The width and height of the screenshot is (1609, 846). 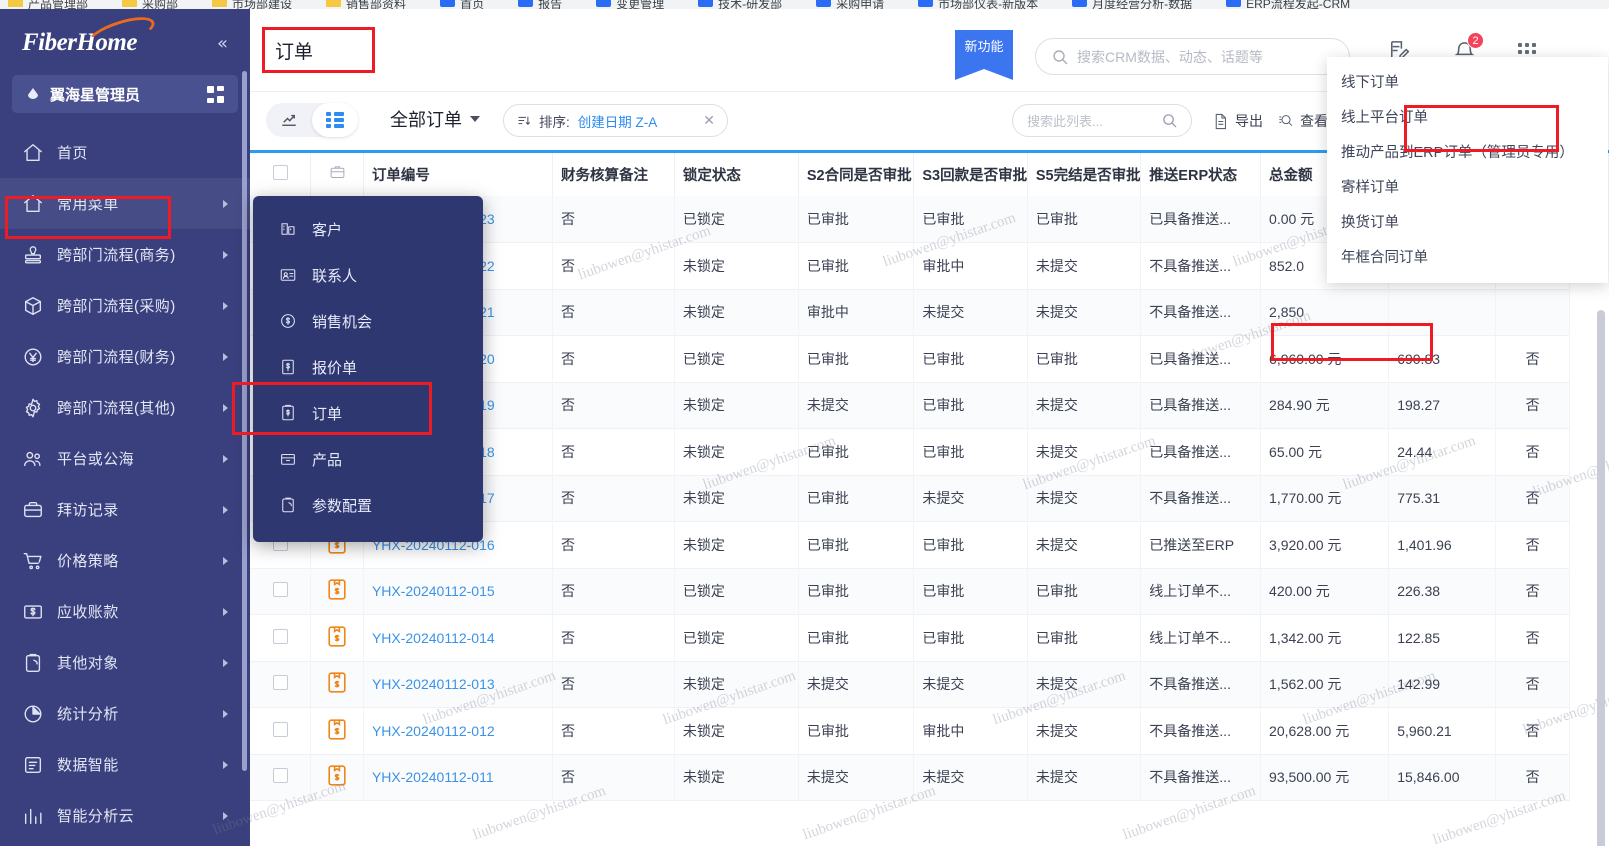 I want to click on sidebar-item-9: 应收账款, so click(x=125, y=611).